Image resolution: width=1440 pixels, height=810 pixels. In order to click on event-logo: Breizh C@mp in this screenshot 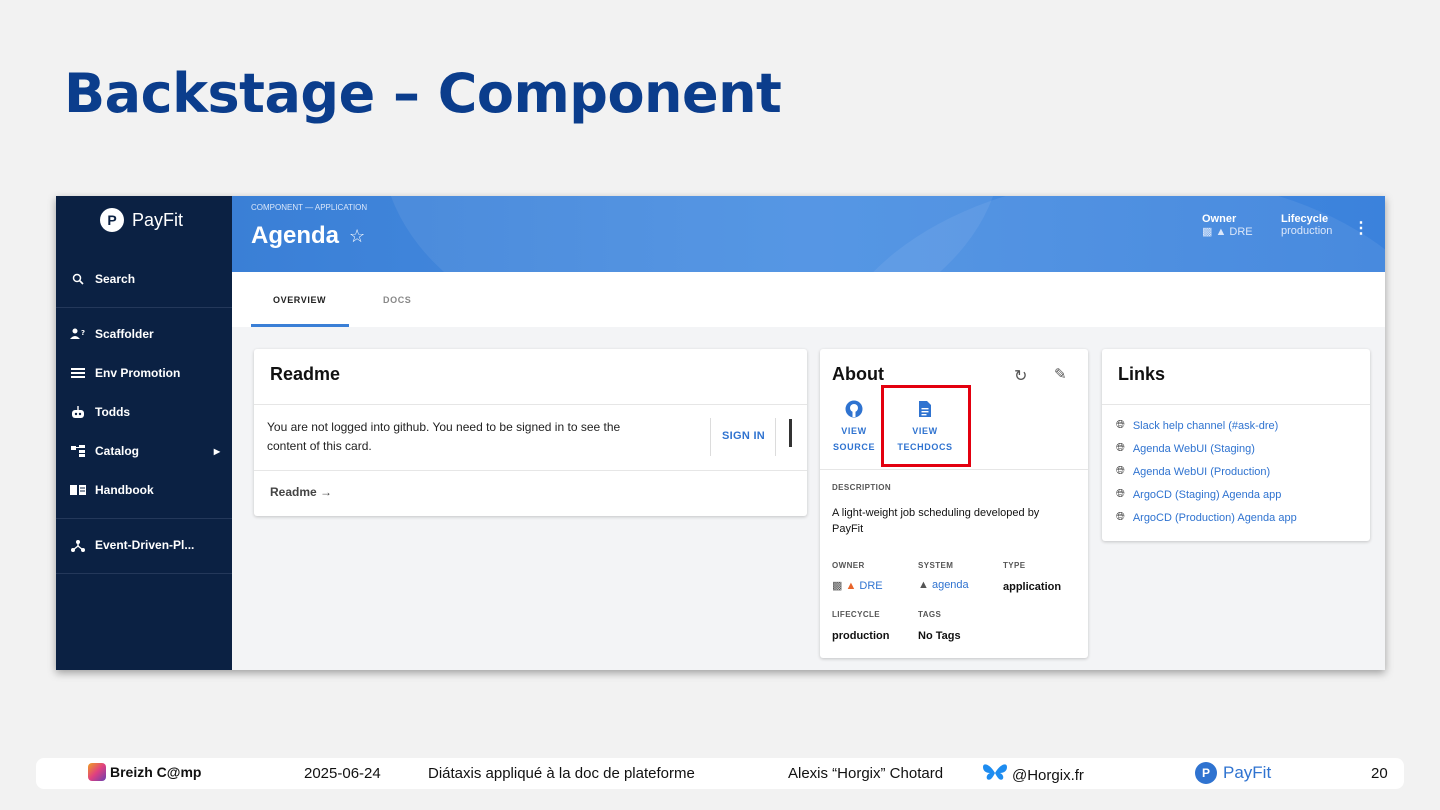, I will do `click(144, 772)`.